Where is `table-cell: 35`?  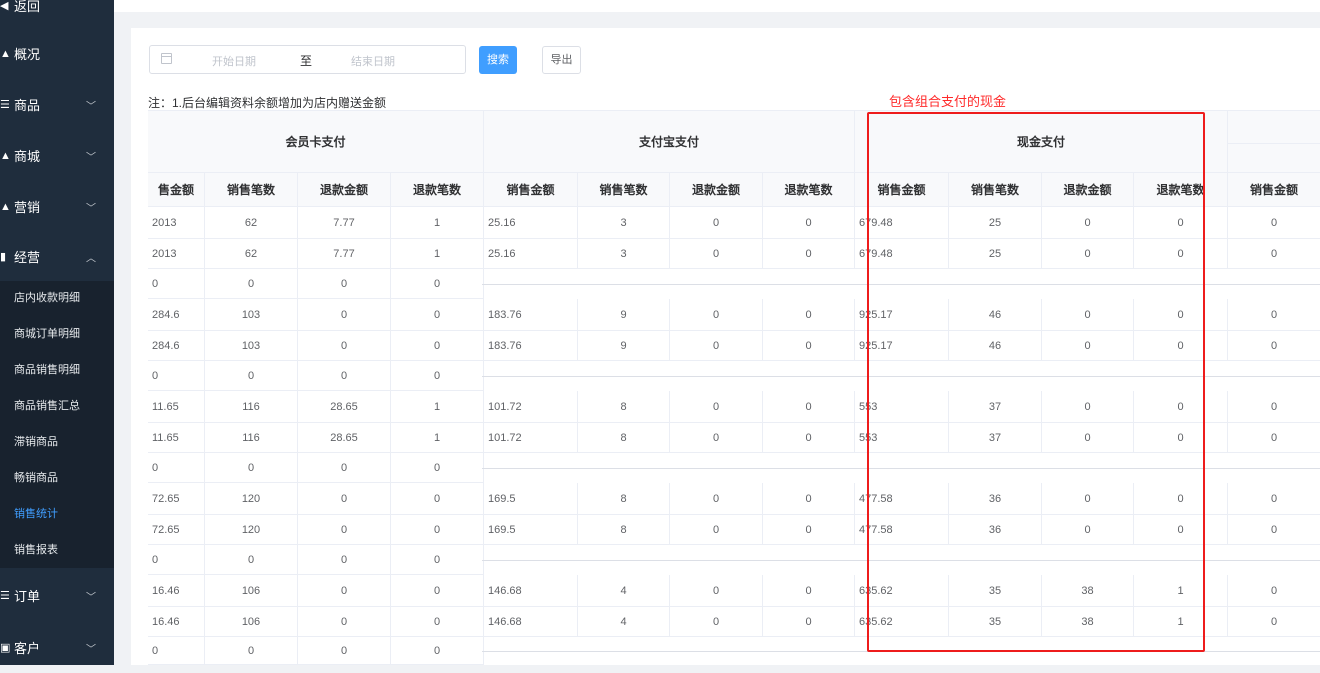 table-cell: 35 is located at coordinates (995, 622).